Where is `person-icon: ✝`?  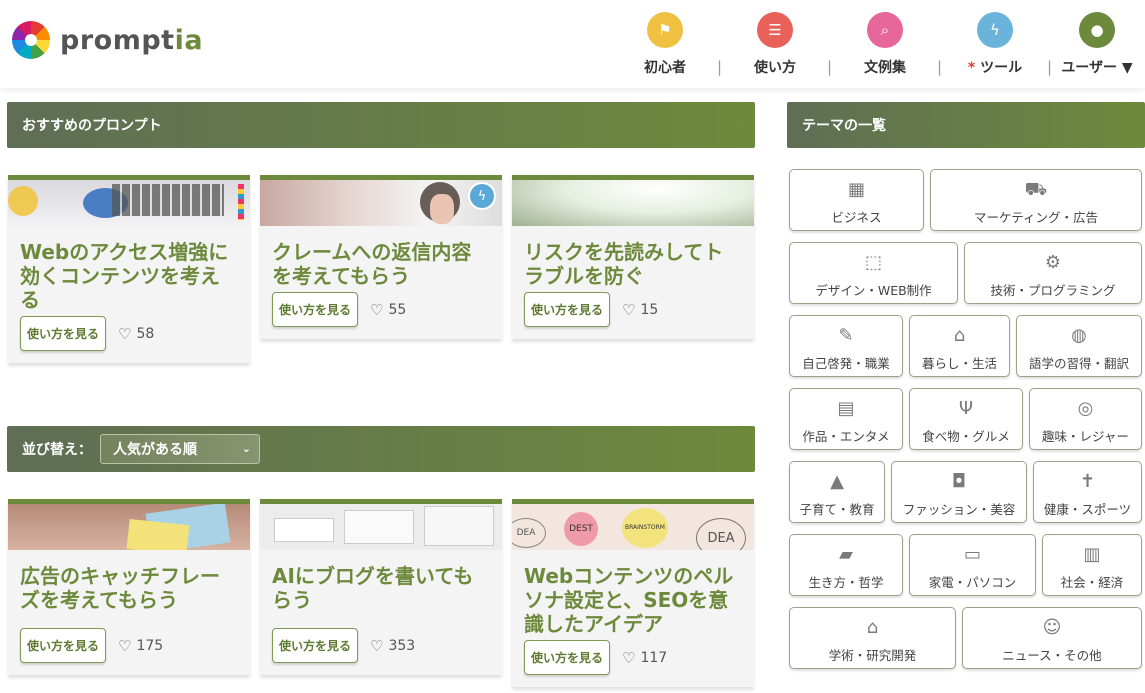 person-icon: ✝ is located at coordinates (1087, 481).